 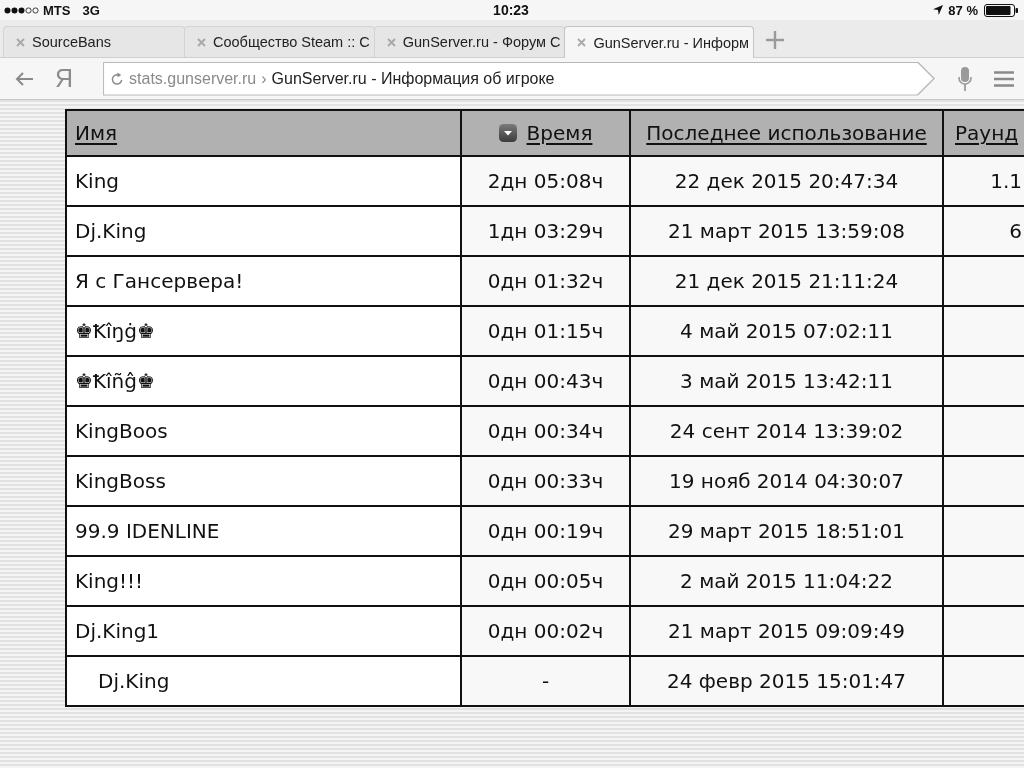 What do you see at coordinates (545, 581) in the screenshot?
I see `table-cell: 0дн 00:05ч` at bounding box center [545, 581].